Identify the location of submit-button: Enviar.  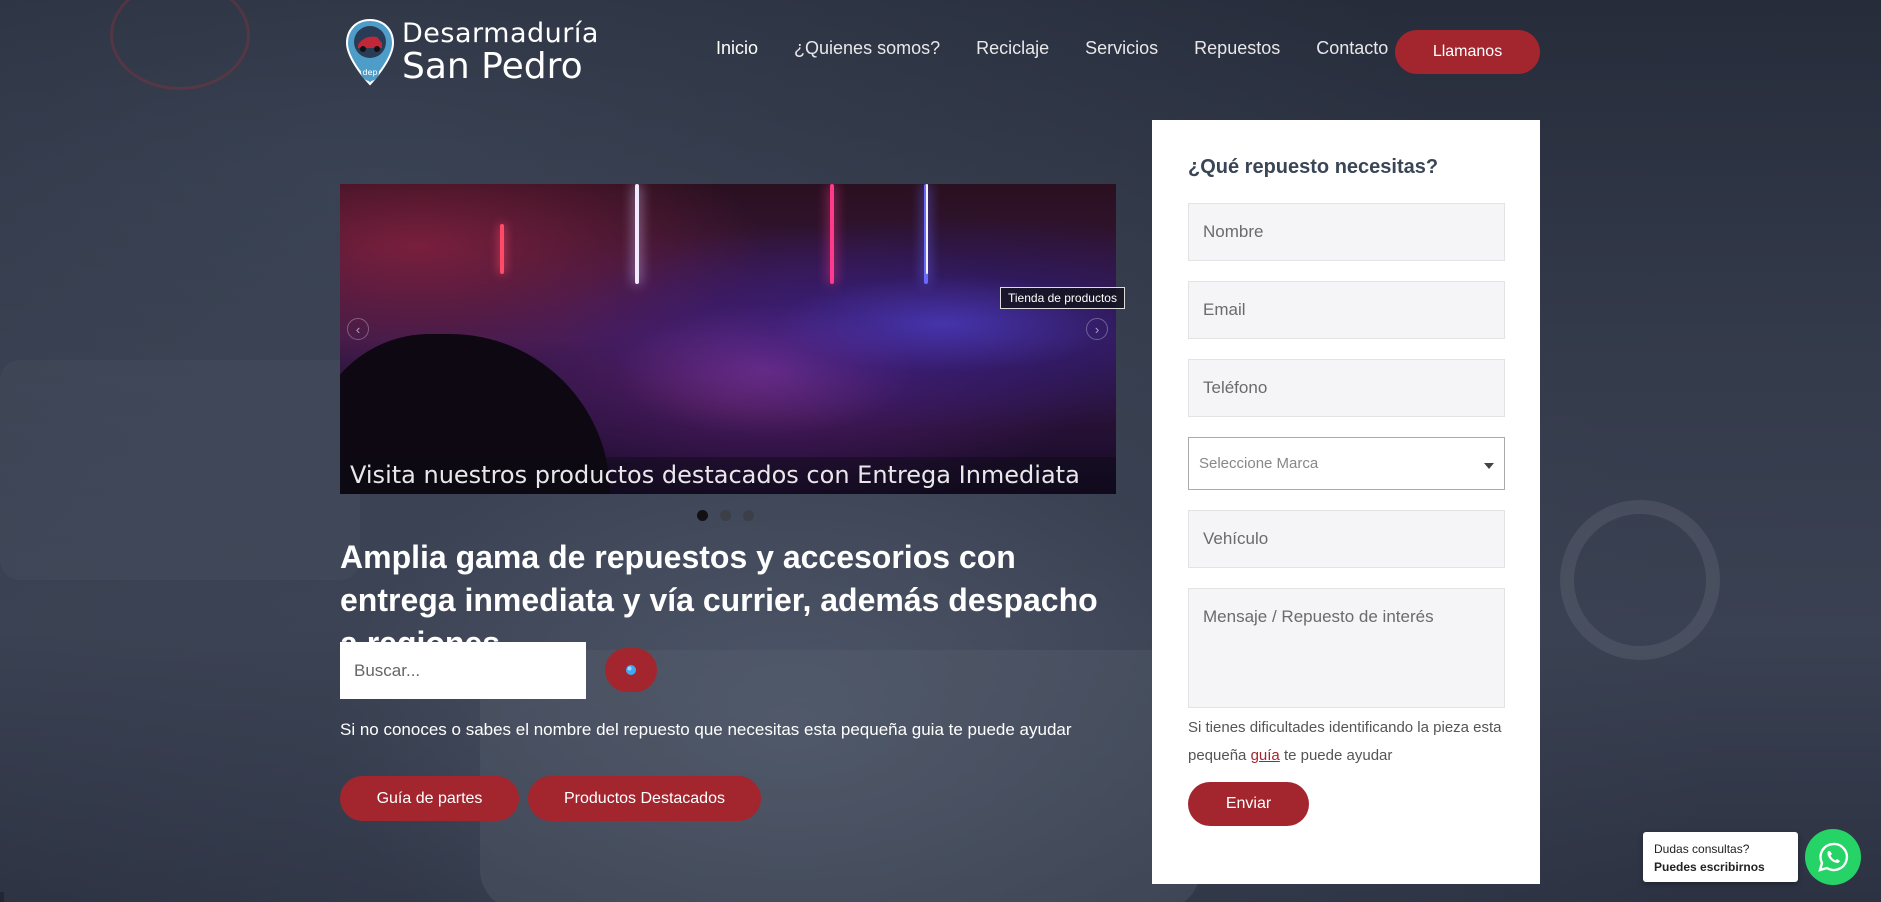
(1248, 804).